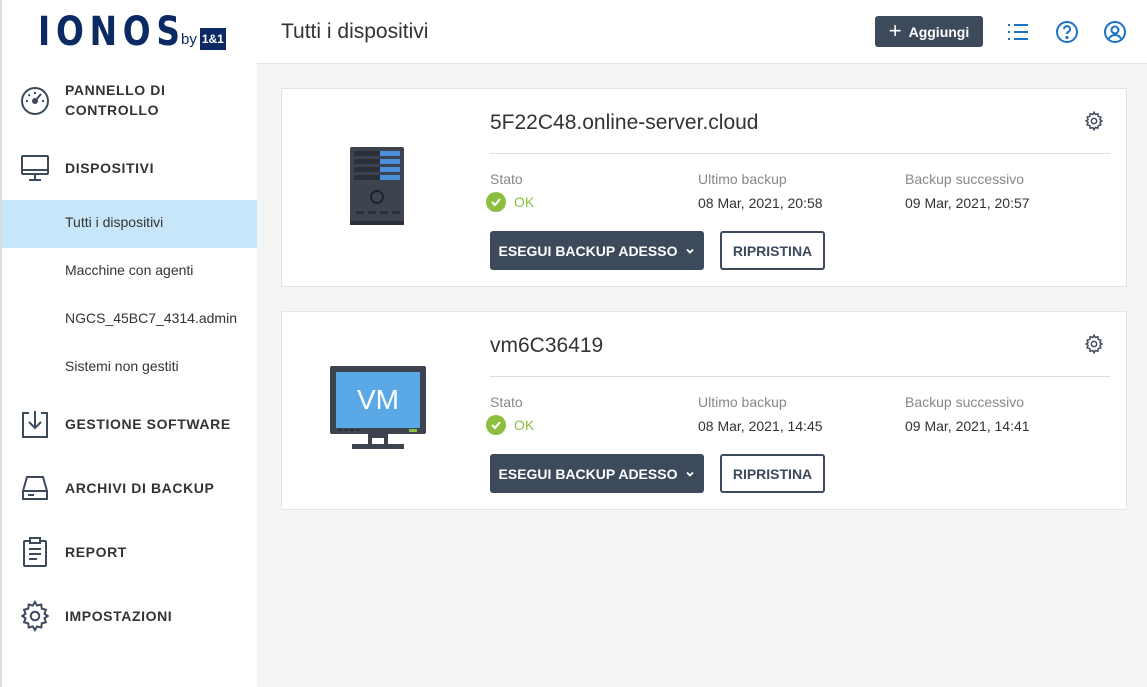 The image size is (1147, 687). I want to click on sidebar-item-label: DISPOSITIVI, so click(110, 168).